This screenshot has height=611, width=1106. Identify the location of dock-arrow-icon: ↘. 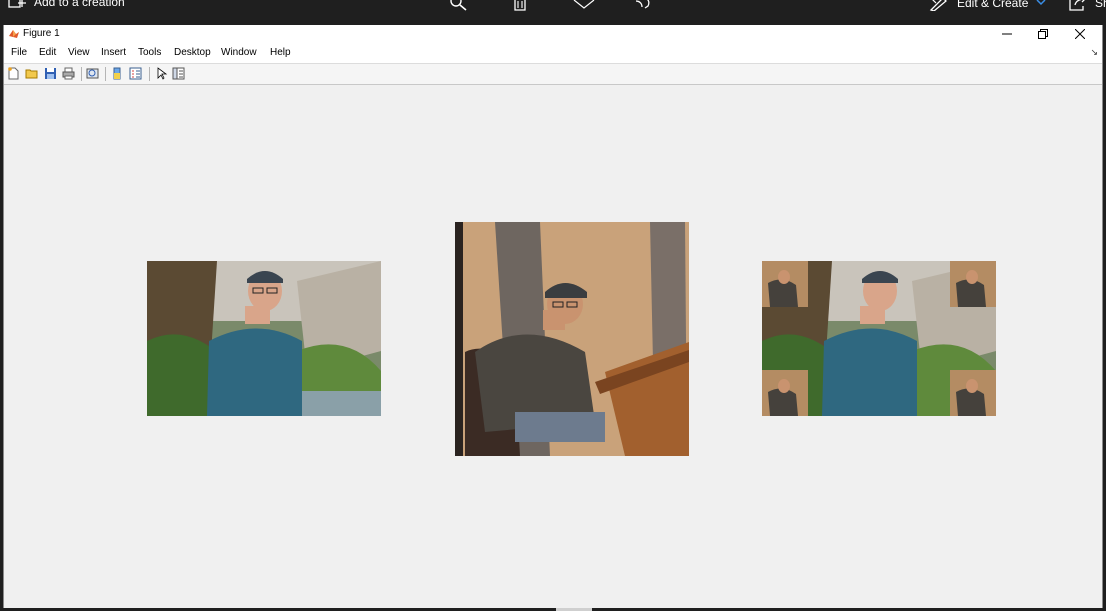
(1094, 52).